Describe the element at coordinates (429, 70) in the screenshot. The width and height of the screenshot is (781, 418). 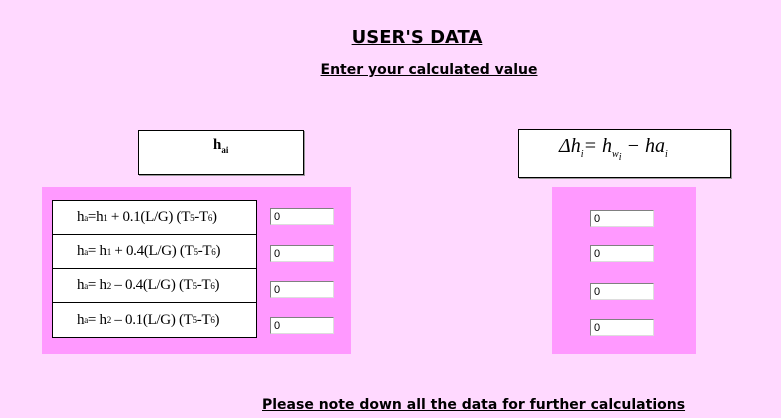
I see `page-subtitle: Enter your calculated value` at that location.